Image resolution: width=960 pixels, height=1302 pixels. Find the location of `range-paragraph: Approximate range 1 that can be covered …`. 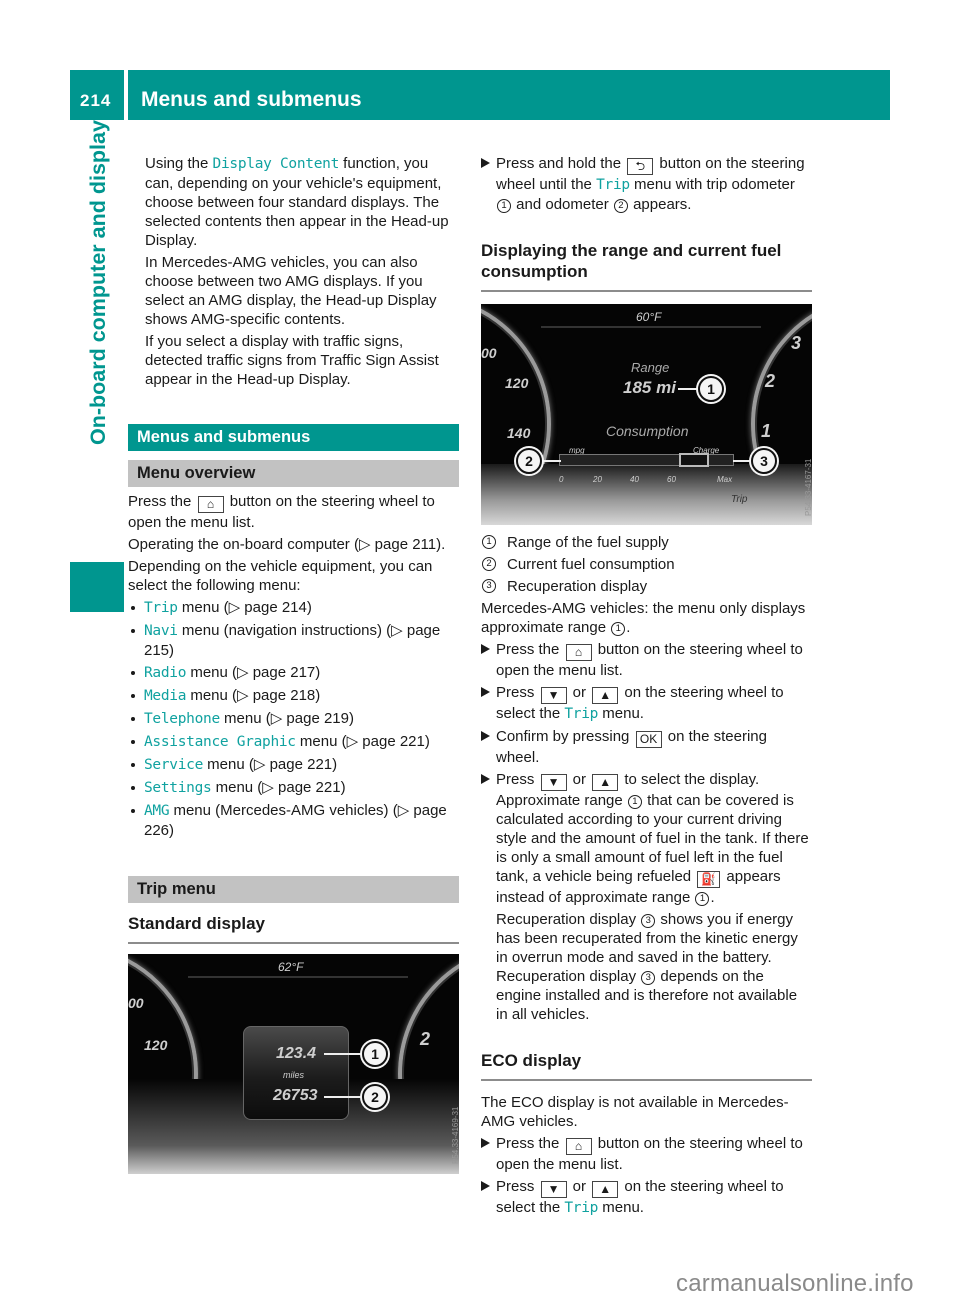

range-paragraph: Approximate range 1 that can be covered … is located at coordinates (652, 849).